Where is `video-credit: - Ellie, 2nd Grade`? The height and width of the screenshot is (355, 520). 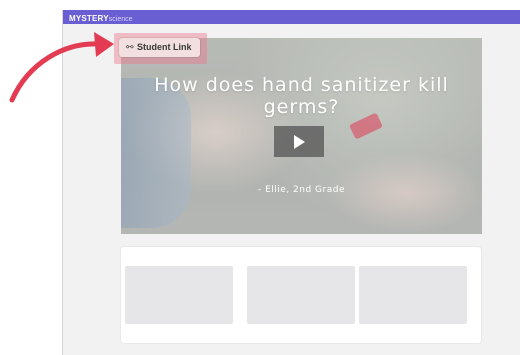 video-credit: - Ellie, 2nd Grade is located at coordinates (301, 190).